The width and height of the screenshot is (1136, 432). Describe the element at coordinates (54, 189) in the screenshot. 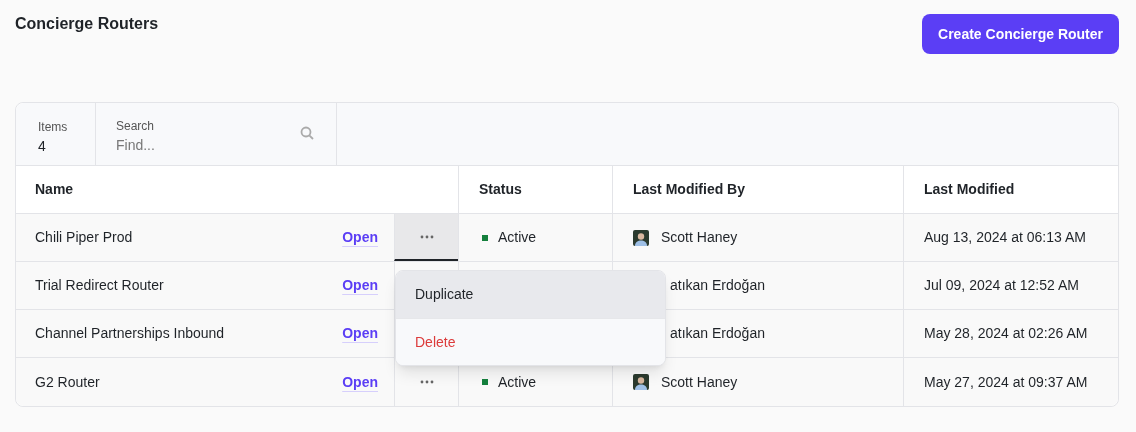

I see `column-header: Name` at that location.